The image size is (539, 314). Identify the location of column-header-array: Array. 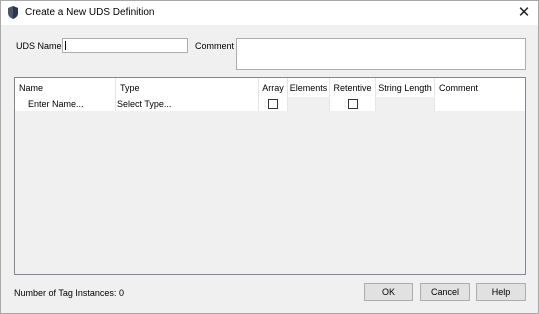
(273, 87).